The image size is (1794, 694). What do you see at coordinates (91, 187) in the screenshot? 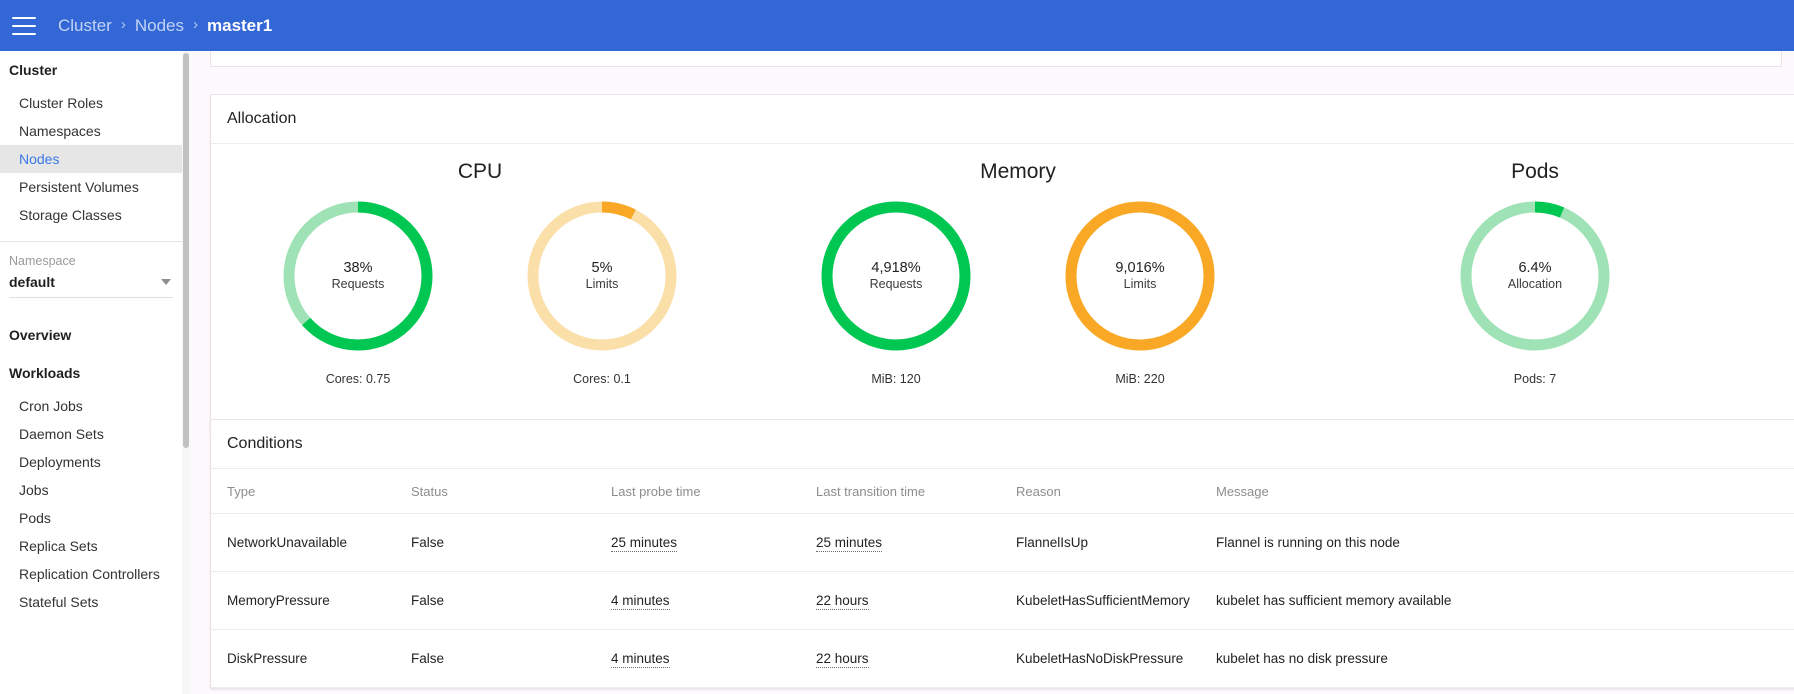
I see `sidebar-item-persistent-volumes: Persistent Volumes` at bounding box center [91, 187].